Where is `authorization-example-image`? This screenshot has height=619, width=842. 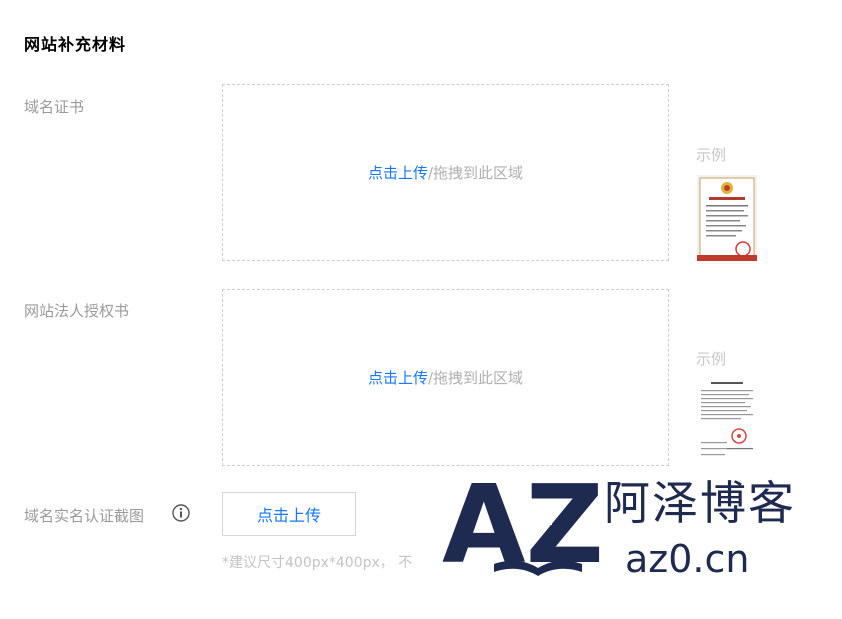
authorization-example-image is located at coordinates (727, 421).